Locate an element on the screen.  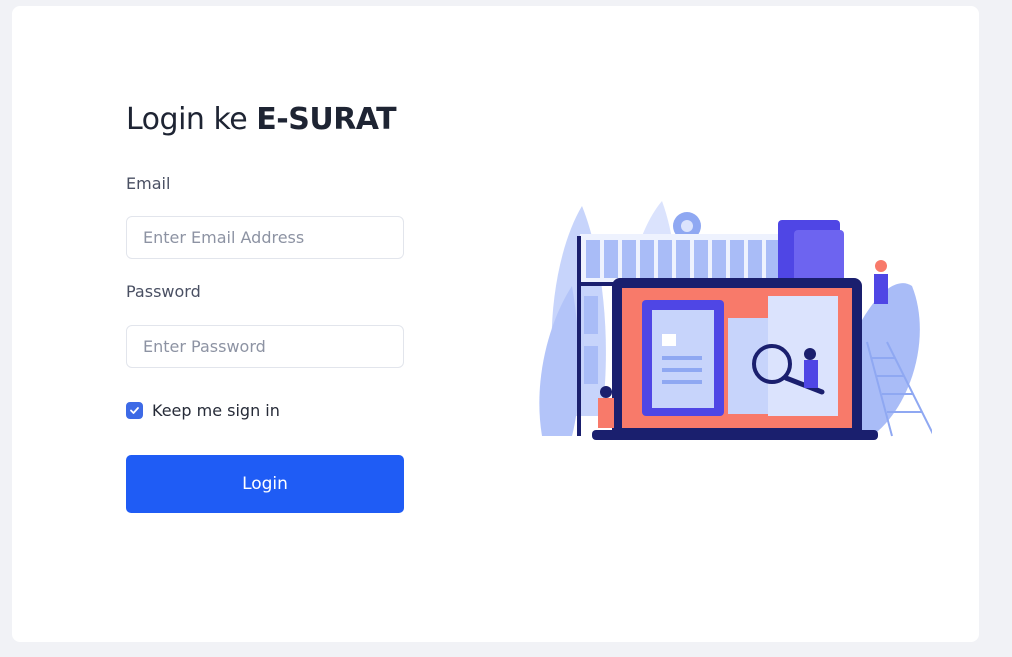
title-brand: E-SURAT is located at coordinates (326, 119).